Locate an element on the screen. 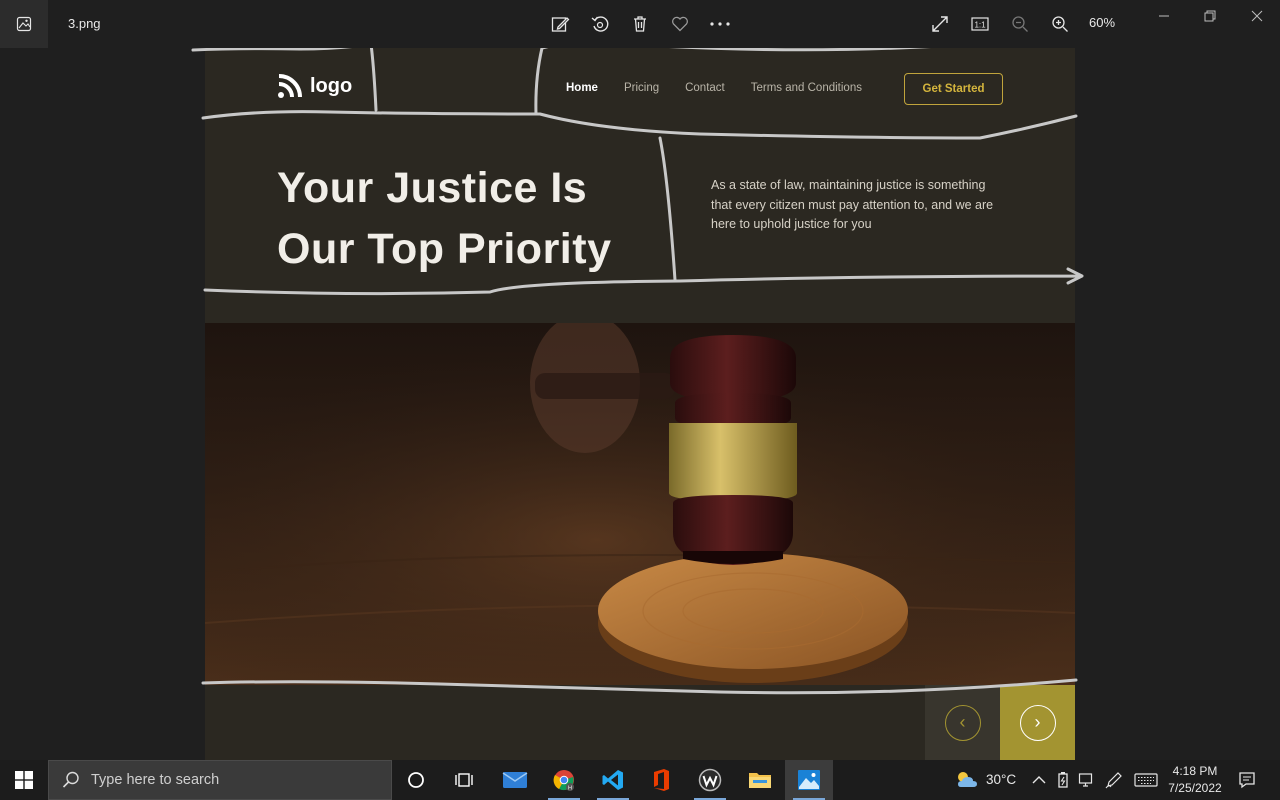  show-hidden-icons-icon is located at coordinates (1039, 780).